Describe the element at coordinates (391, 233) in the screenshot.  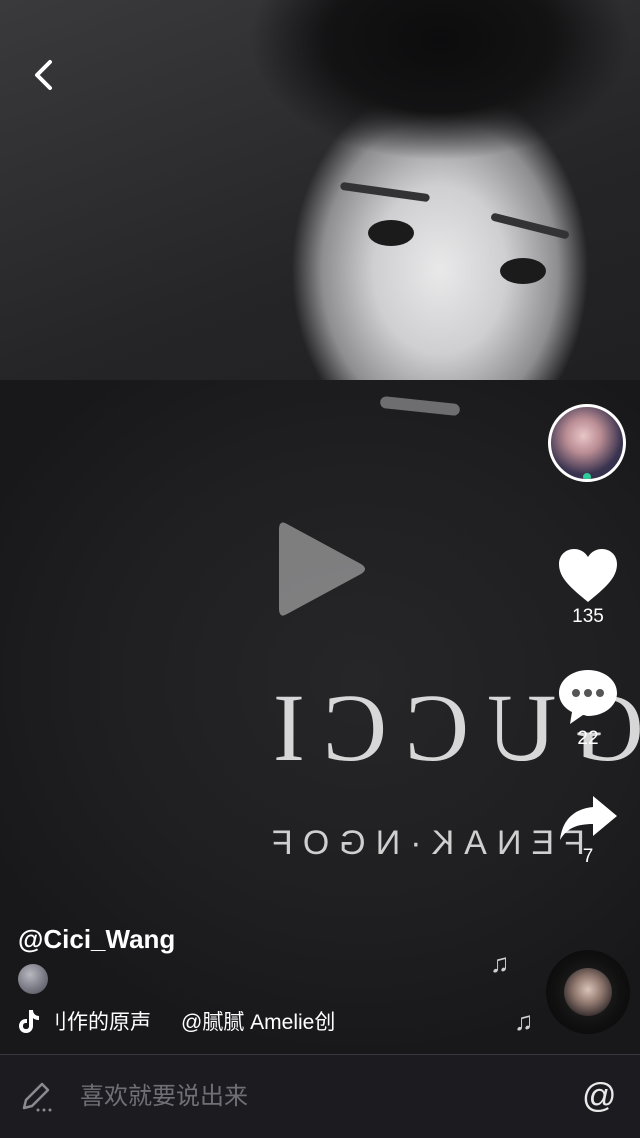
I see `video-frame-eye-left` at that location.